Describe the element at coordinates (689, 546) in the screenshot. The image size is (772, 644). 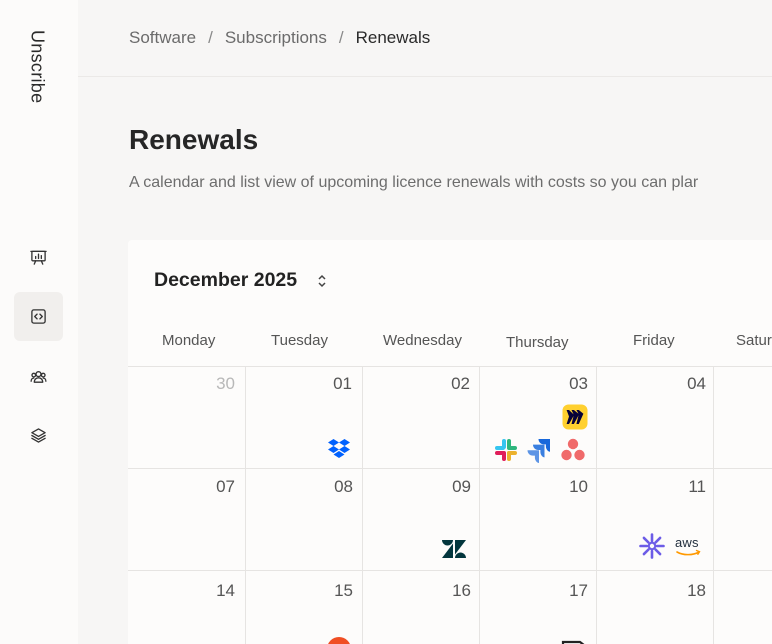
I see `aws-icon: aws` at that location.